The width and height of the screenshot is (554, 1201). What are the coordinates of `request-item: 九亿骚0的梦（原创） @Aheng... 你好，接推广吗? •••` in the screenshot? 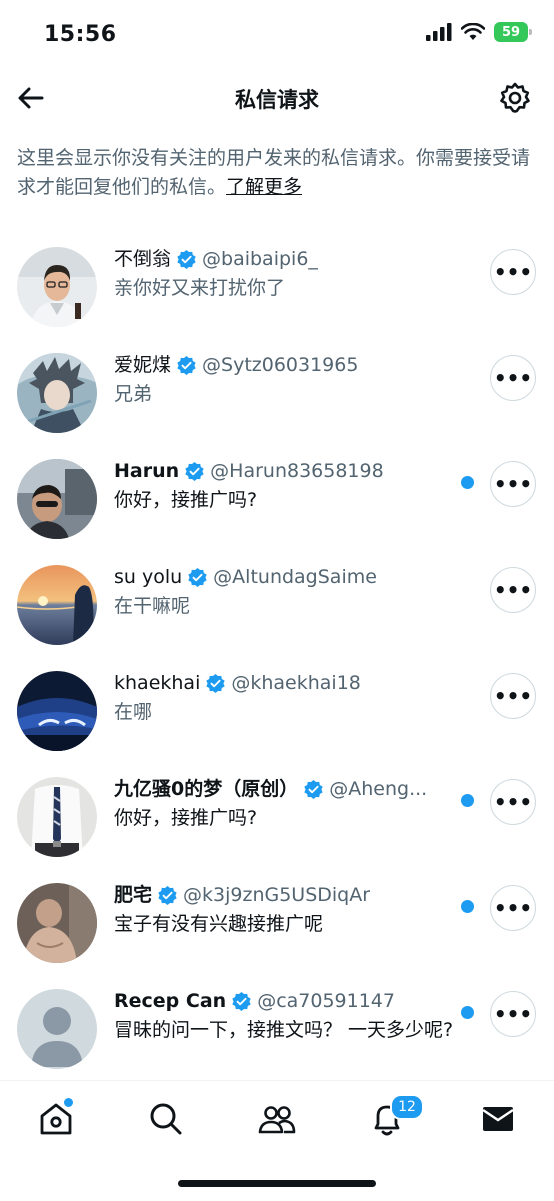 It's located at (277, 813).